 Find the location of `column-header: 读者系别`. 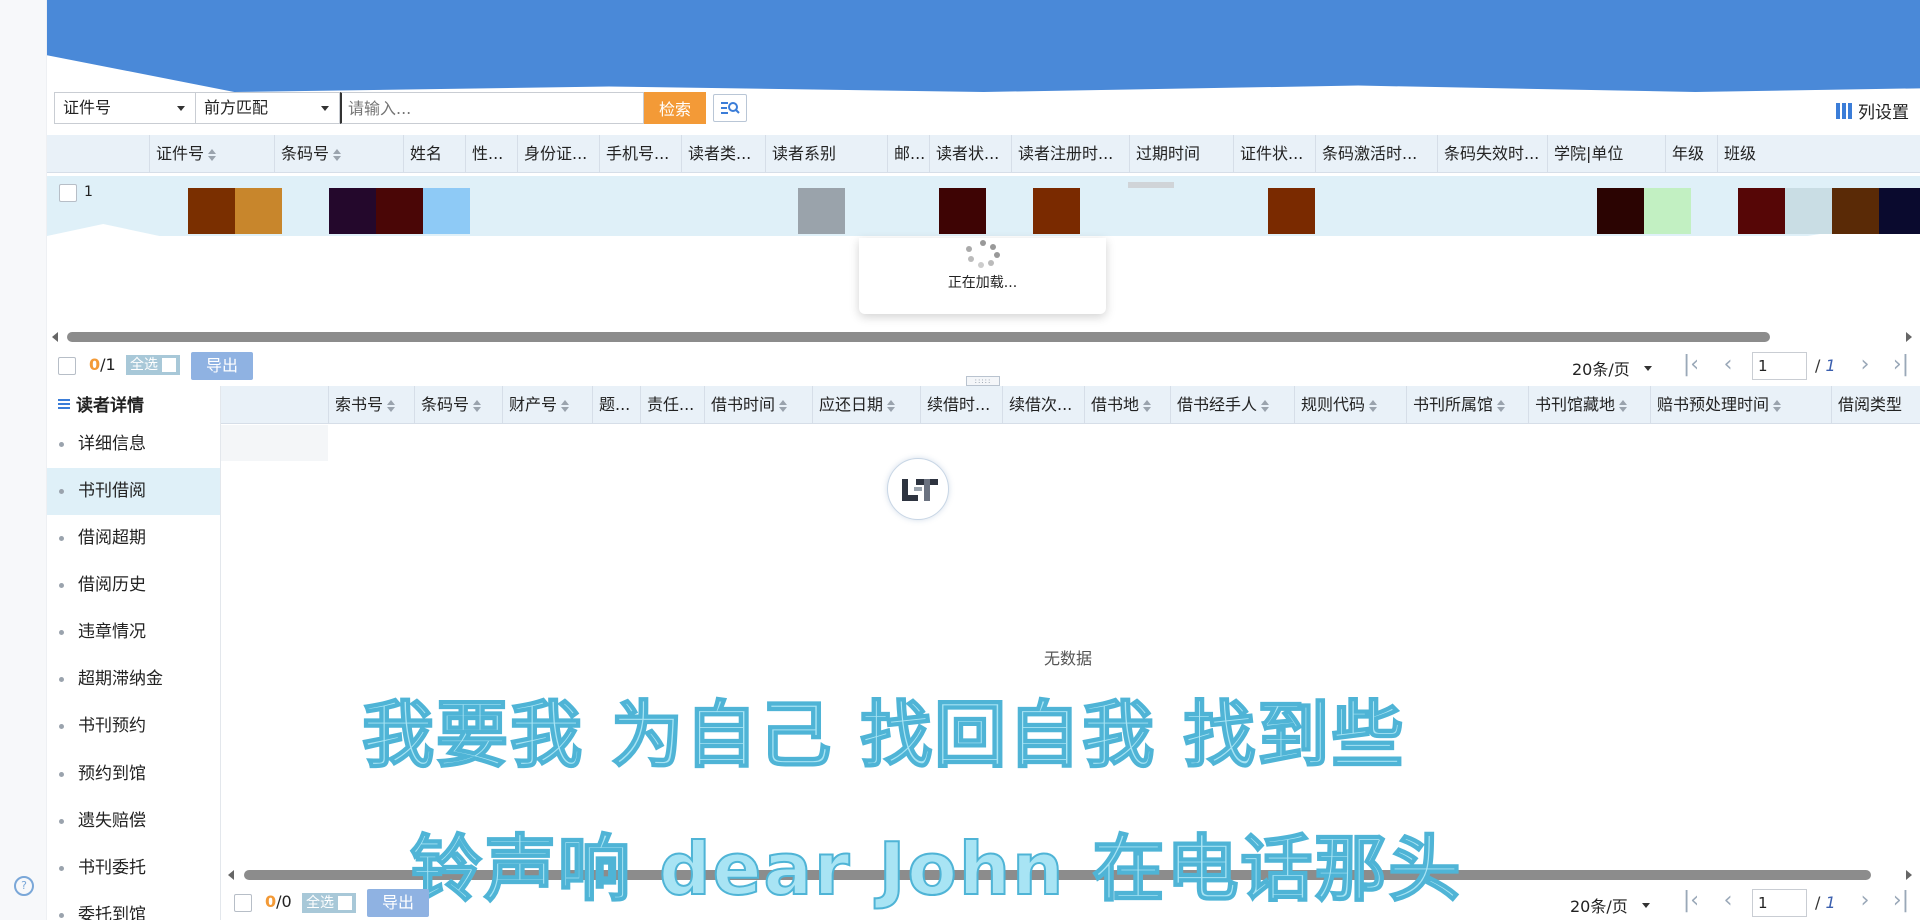

column-header: 读者系别 is located at coordinates (825, 154).